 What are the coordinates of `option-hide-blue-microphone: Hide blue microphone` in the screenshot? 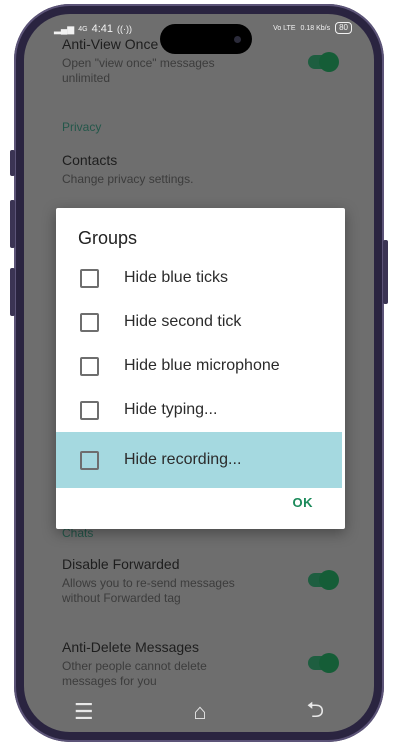 It's located at (199, 366).